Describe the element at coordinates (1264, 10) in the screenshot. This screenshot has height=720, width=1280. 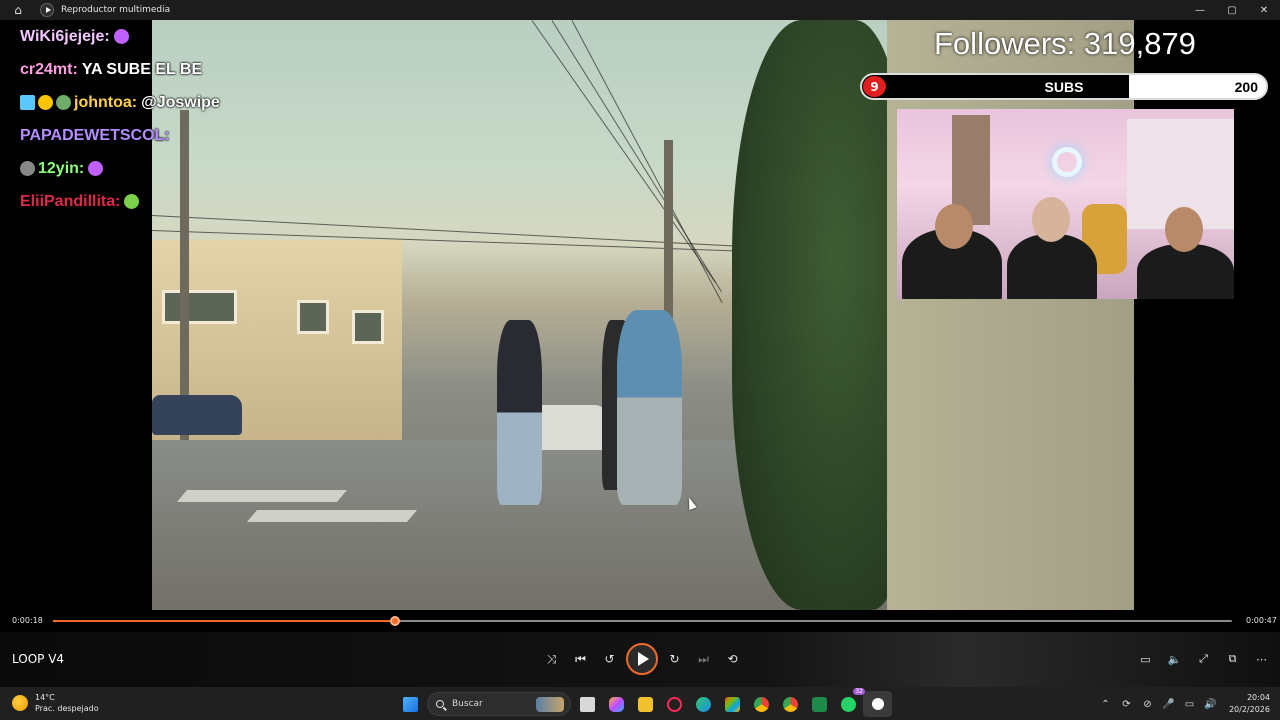
I see `close-button: ✕` at that location.